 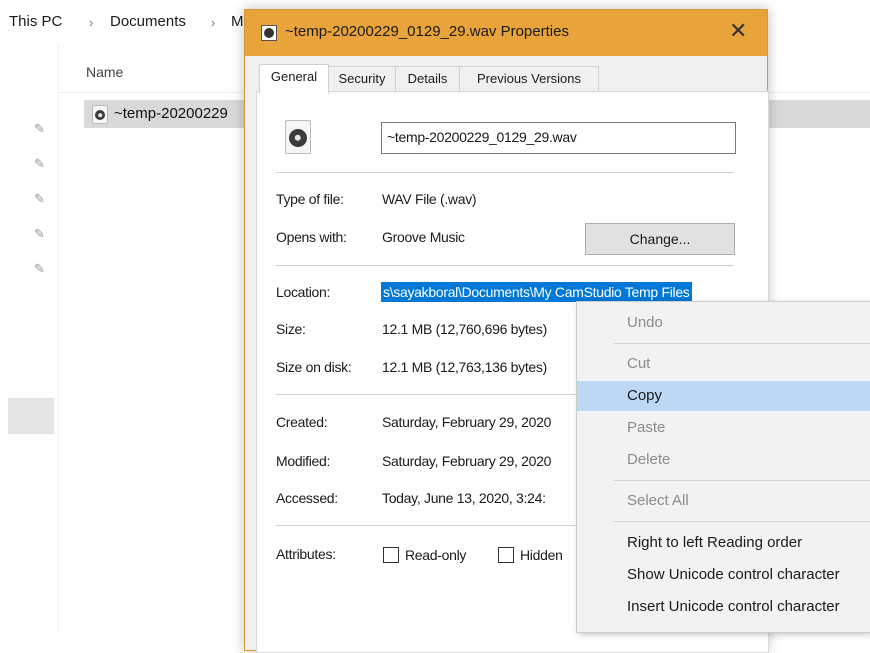 I want to click on file-name: ~temp-20200229, so click(x=171, y=113).